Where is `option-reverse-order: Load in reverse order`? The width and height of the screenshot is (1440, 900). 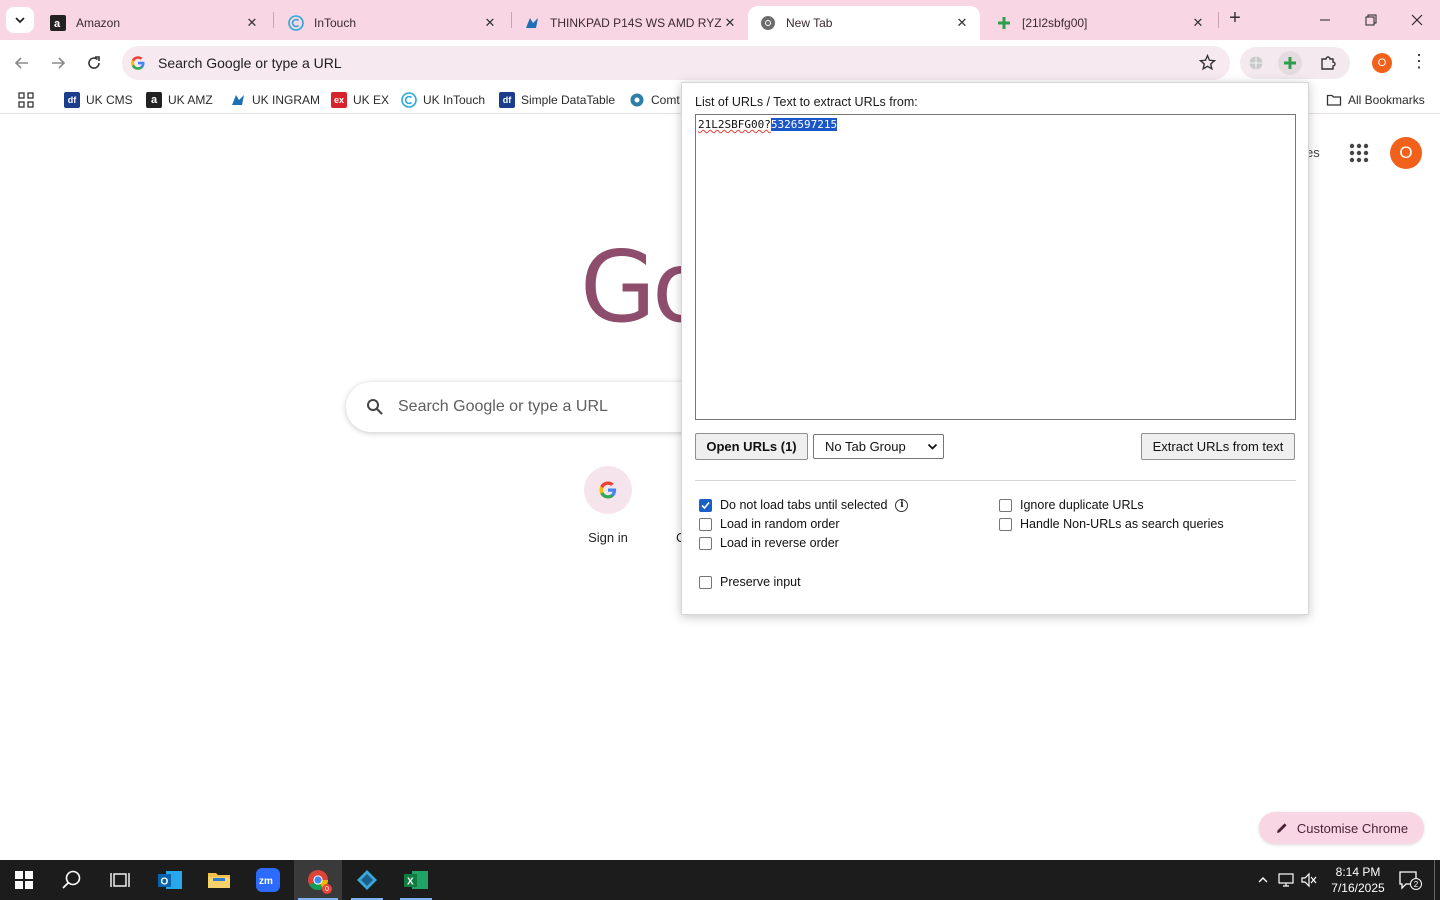
option-reverse-order: Load in reverse order is located at coordinates (769, 543).